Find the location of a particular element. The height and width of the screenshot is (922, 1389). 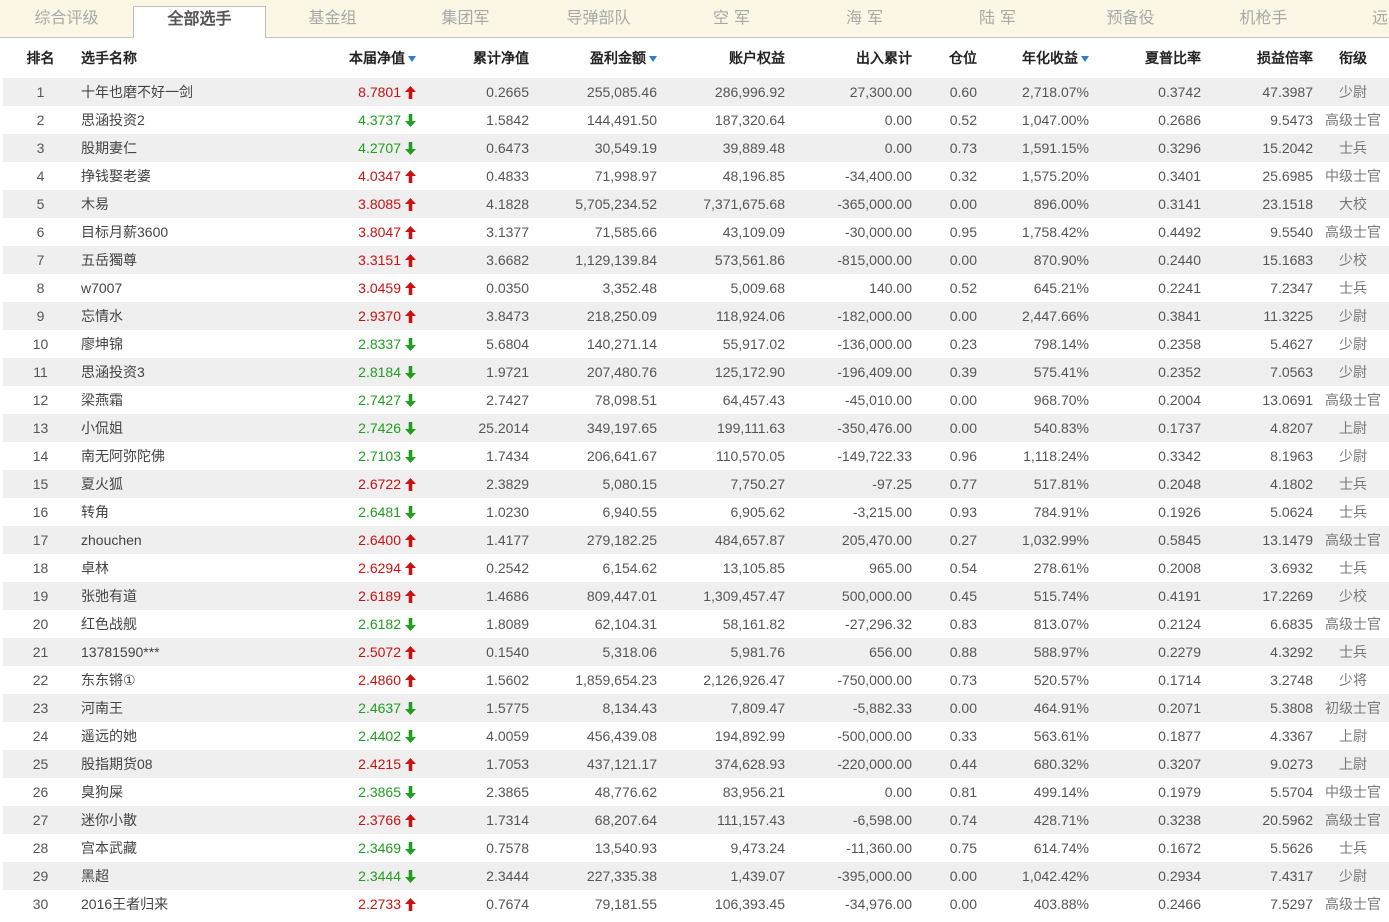

player-name-link: 思涵投资2 is located at coordinates (185, 120).